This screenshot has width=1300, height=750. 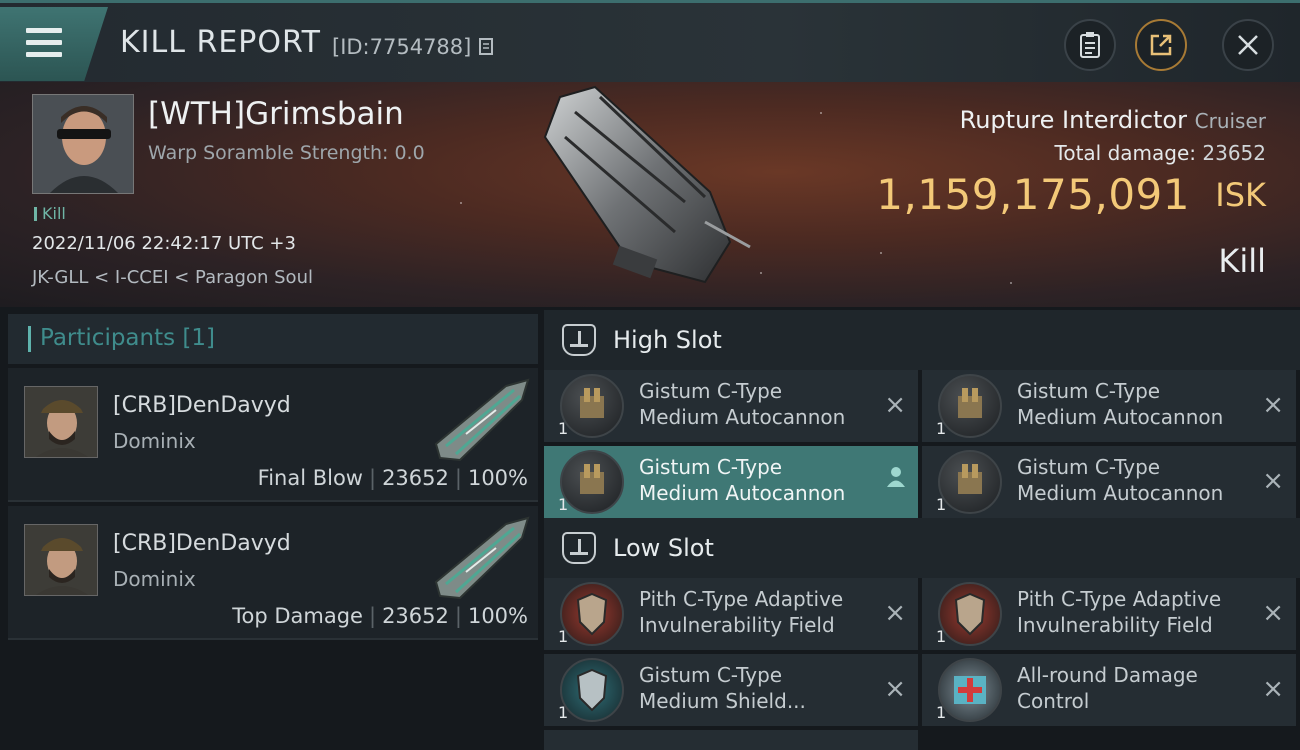 I want to click on victim-ship-image, so click(x=650, y=194).